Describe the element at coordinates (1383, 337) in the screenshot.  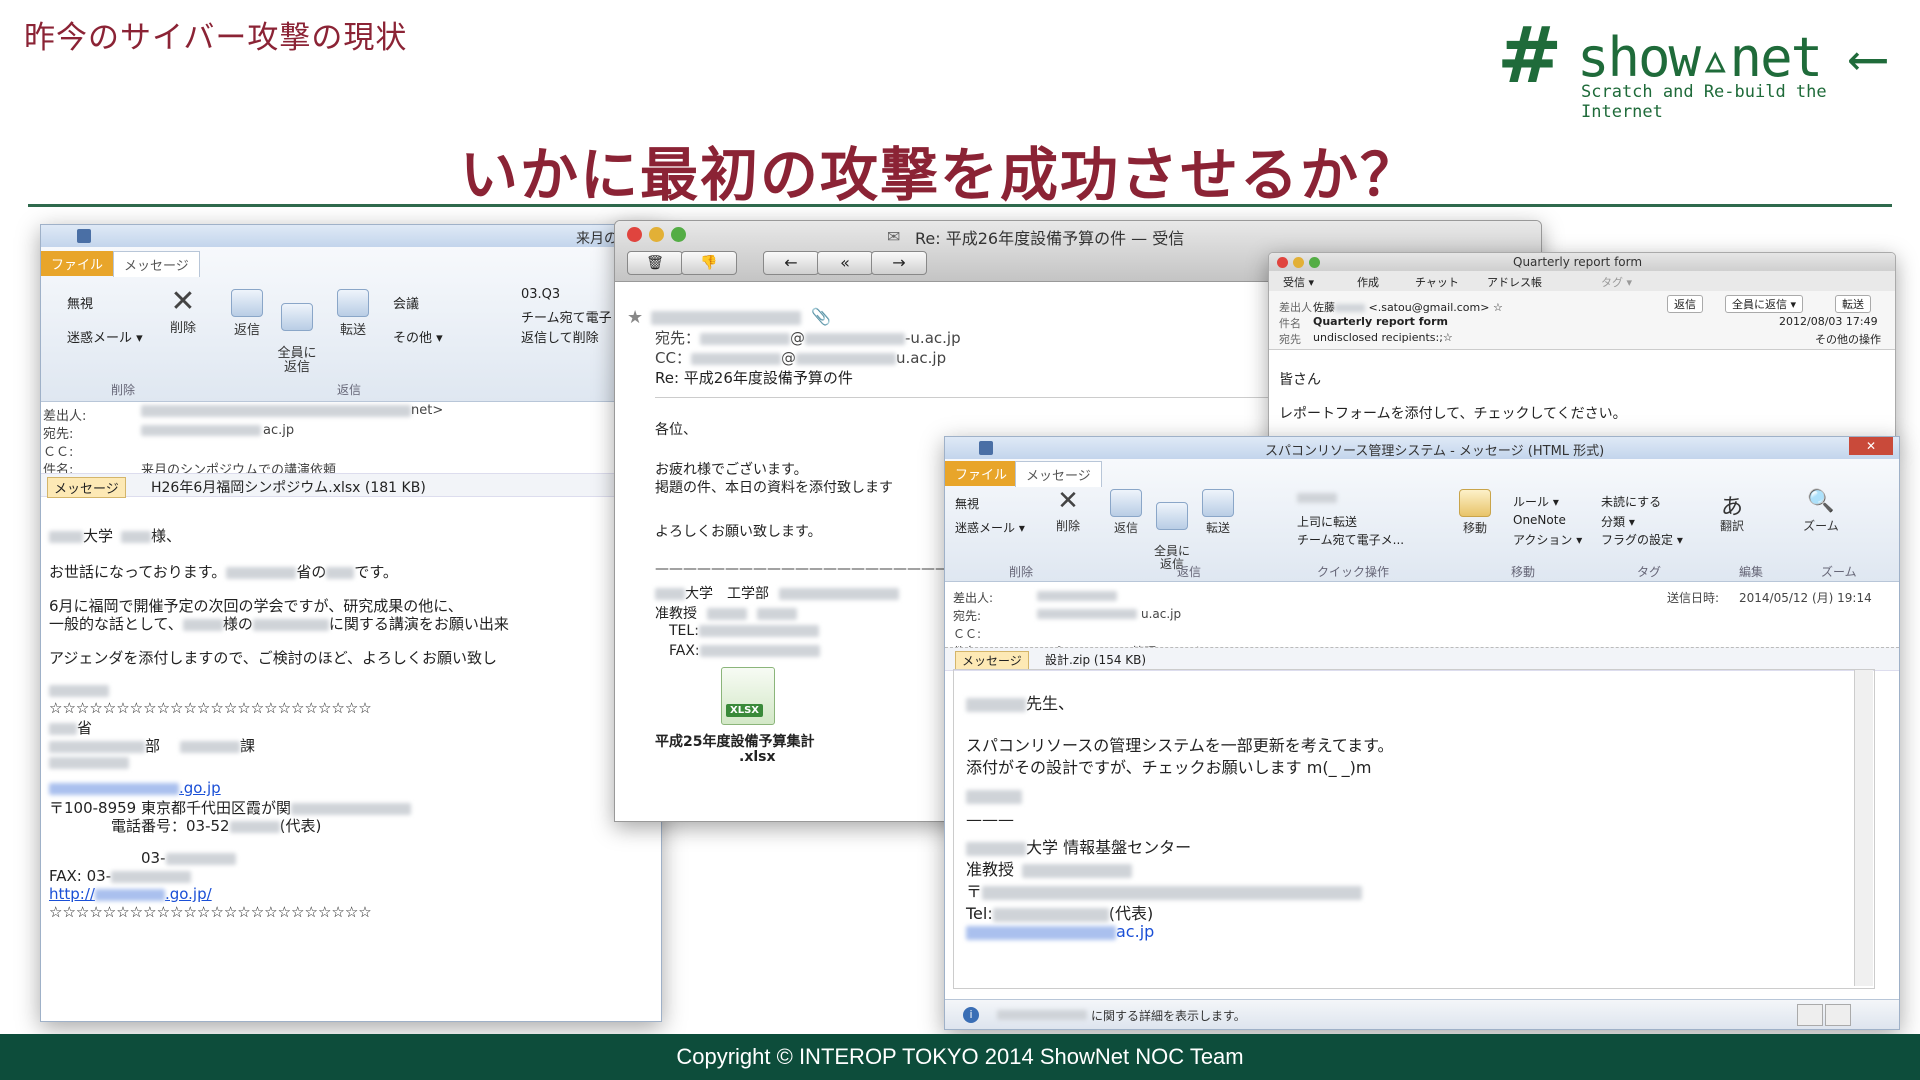
I see `to-value: undisclosed recipients:;☆` at that location.